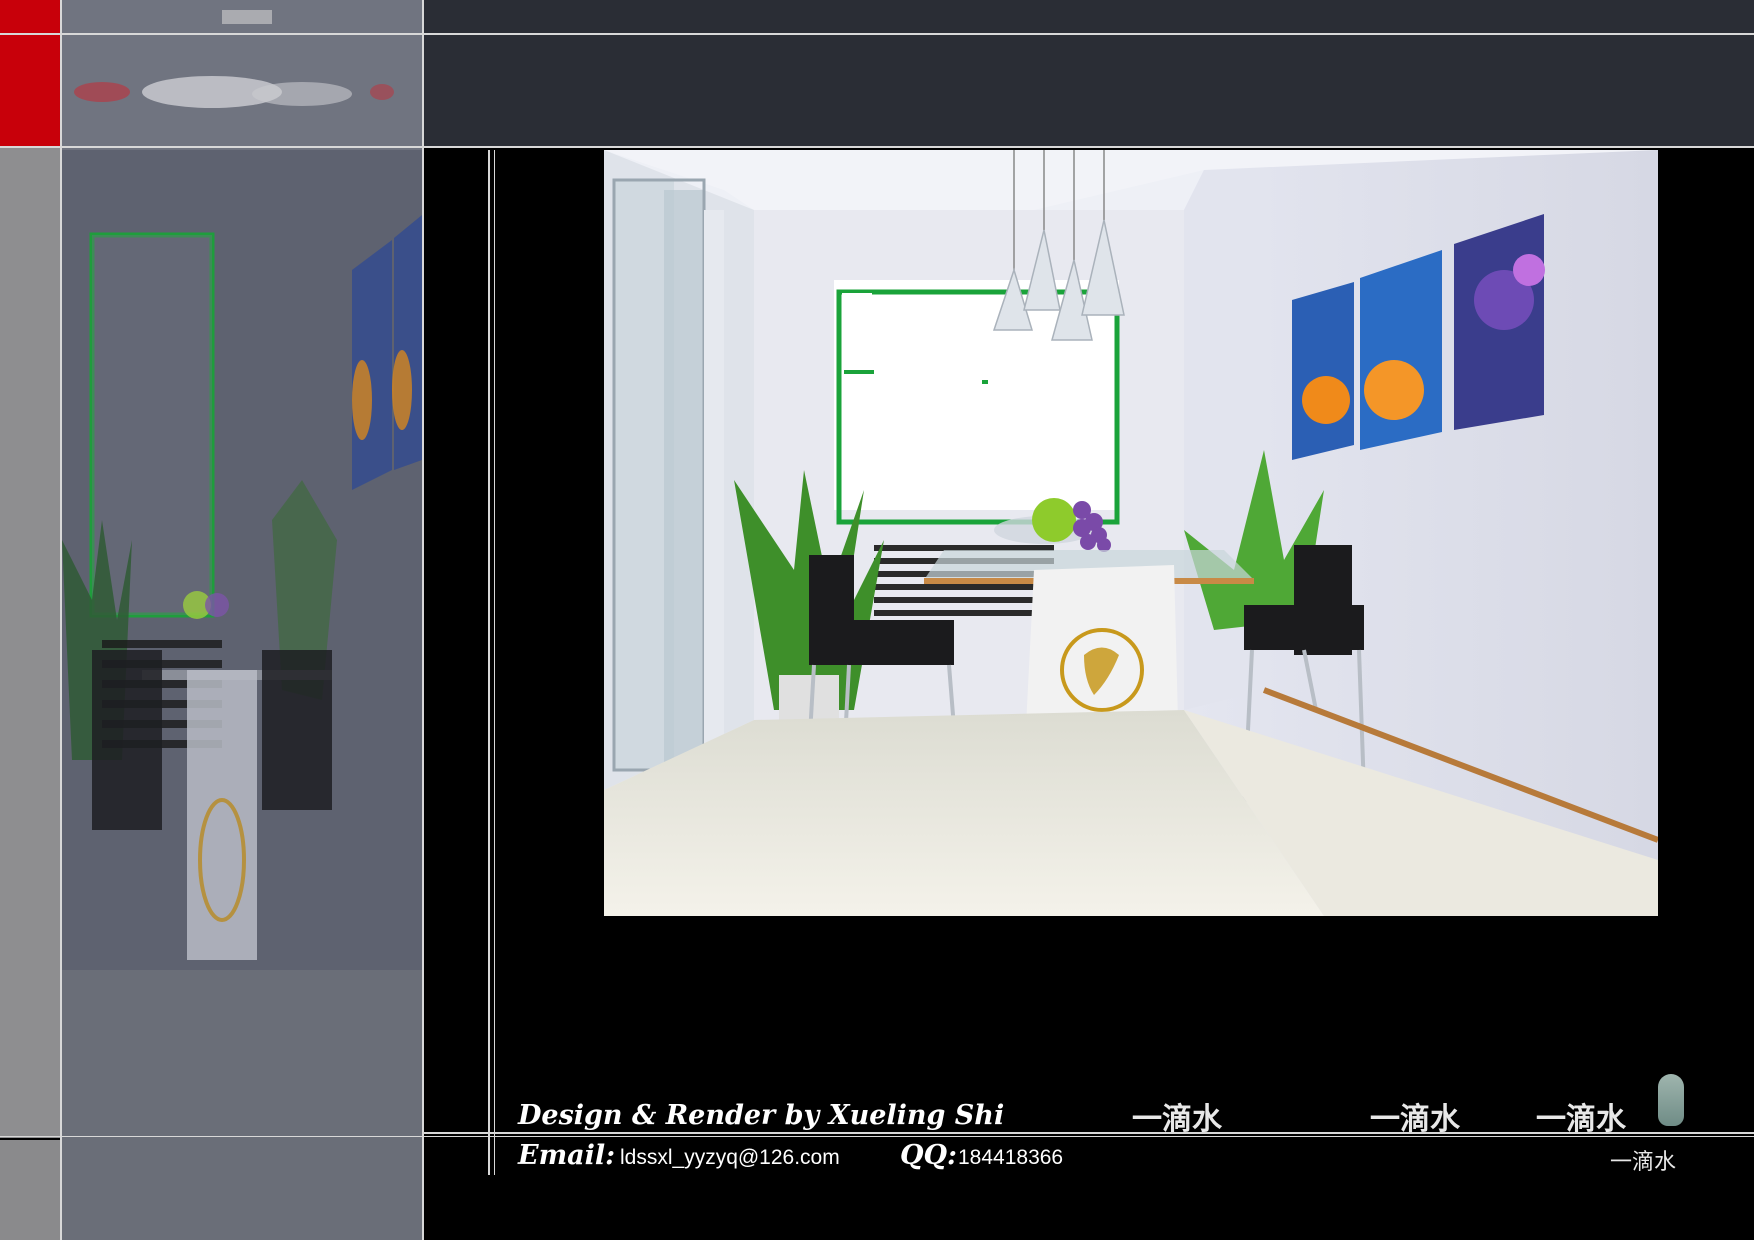 This screenshot has height=1240, width=1754. Describe the element at coordinates (30, 1190) in the screenshot. I see `grey-accent-strip-bottom` at that location.